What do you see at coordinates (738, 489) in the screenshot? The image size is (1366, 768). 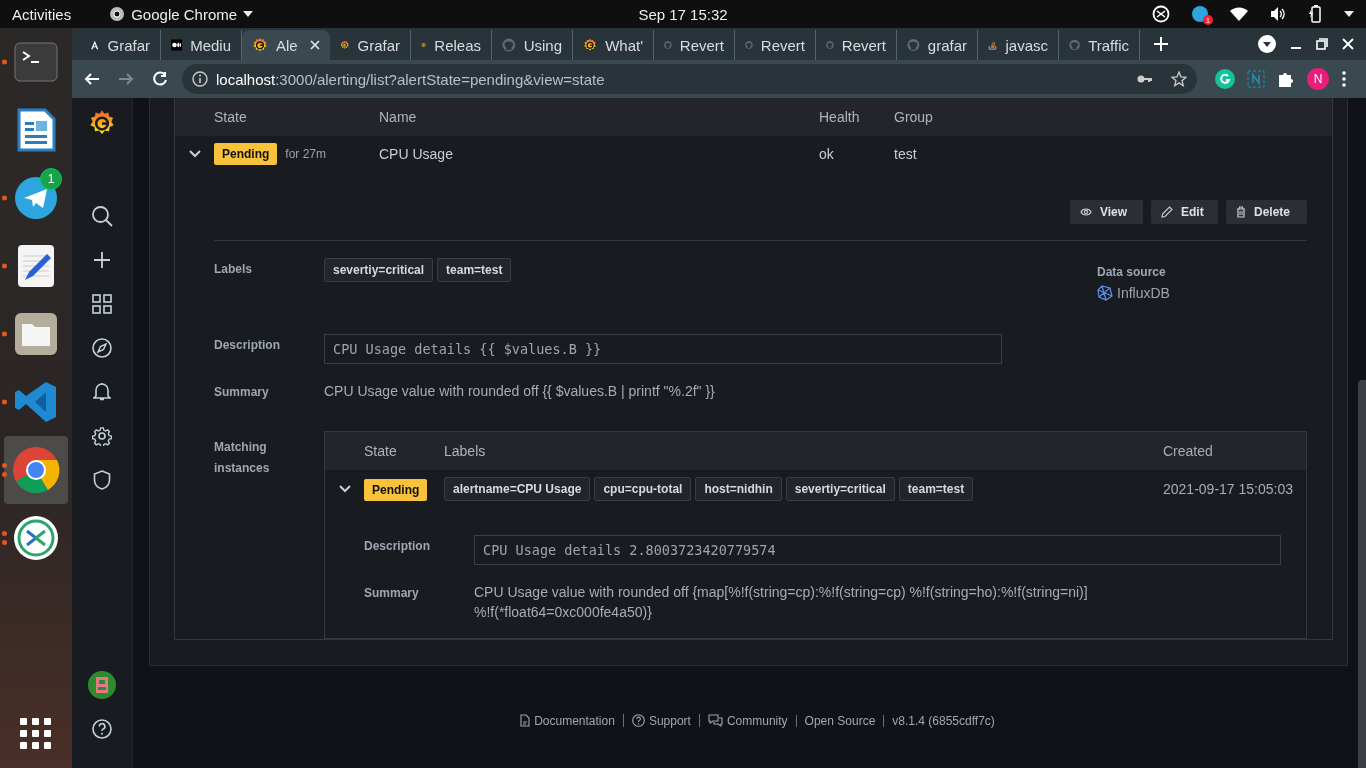 I see `label-tag: host=nidhin` at bounding box center [738, 489].